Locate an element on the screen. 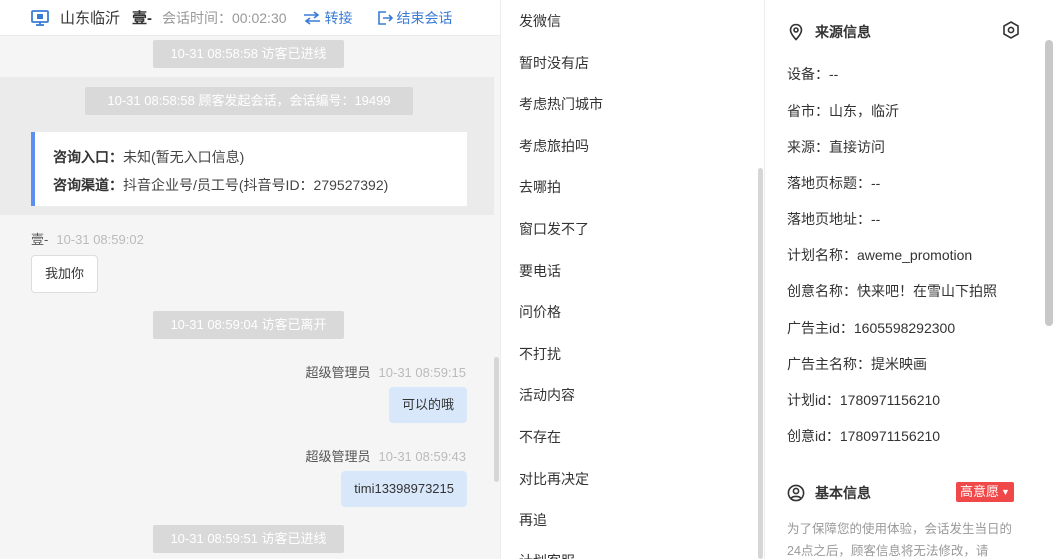 Image resolution: width=1055 pixels, height=559 pixels. chat-header: 山东临沂 壹- 会话时间： 00:02:30 转接 结束会话 is located at coordinates (250, 18).